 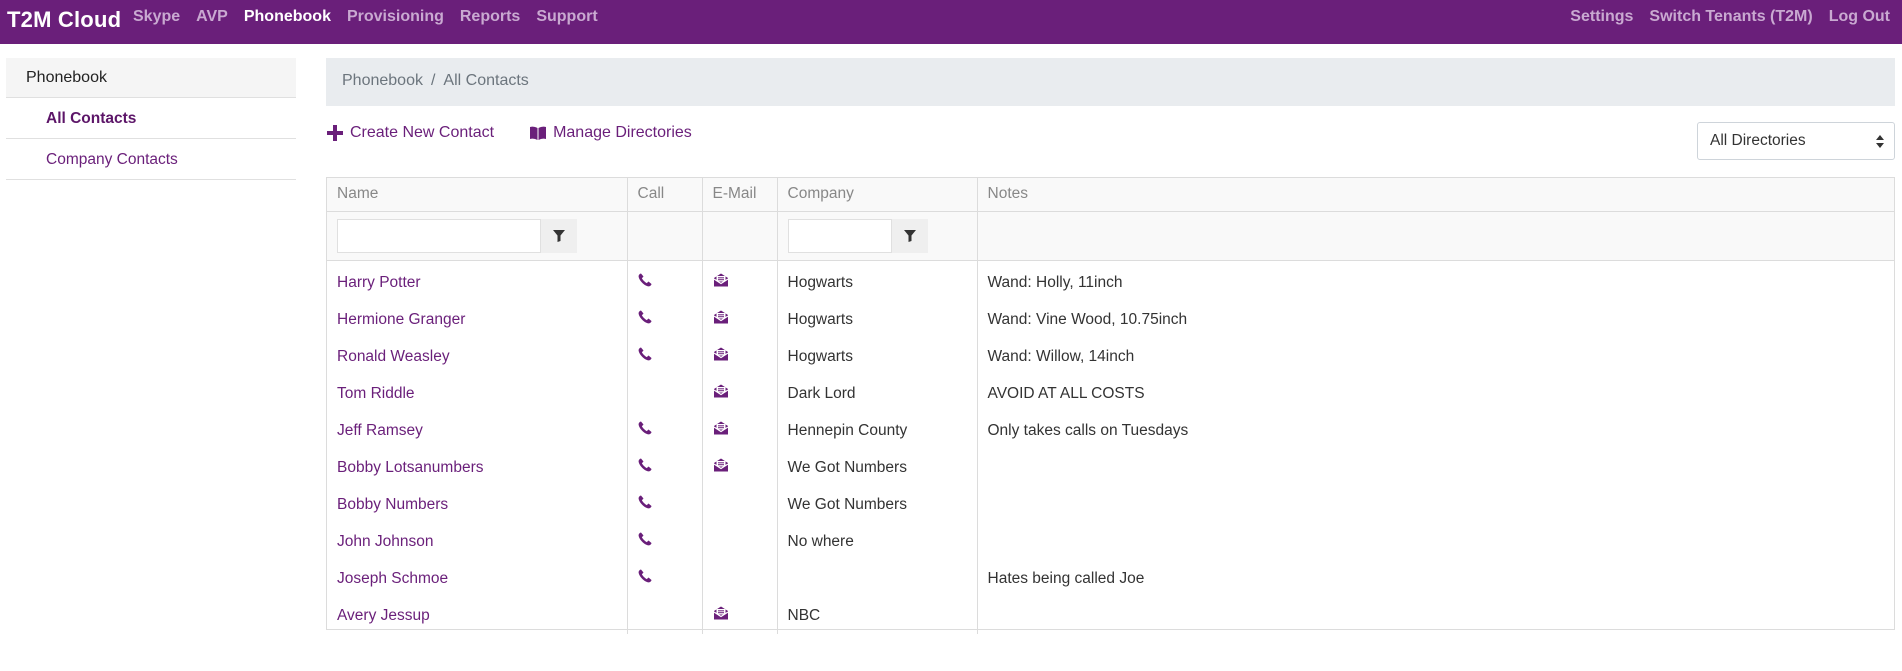 I want to click on manage-directories-button: Manage Directories, so click(x=610, y=133).